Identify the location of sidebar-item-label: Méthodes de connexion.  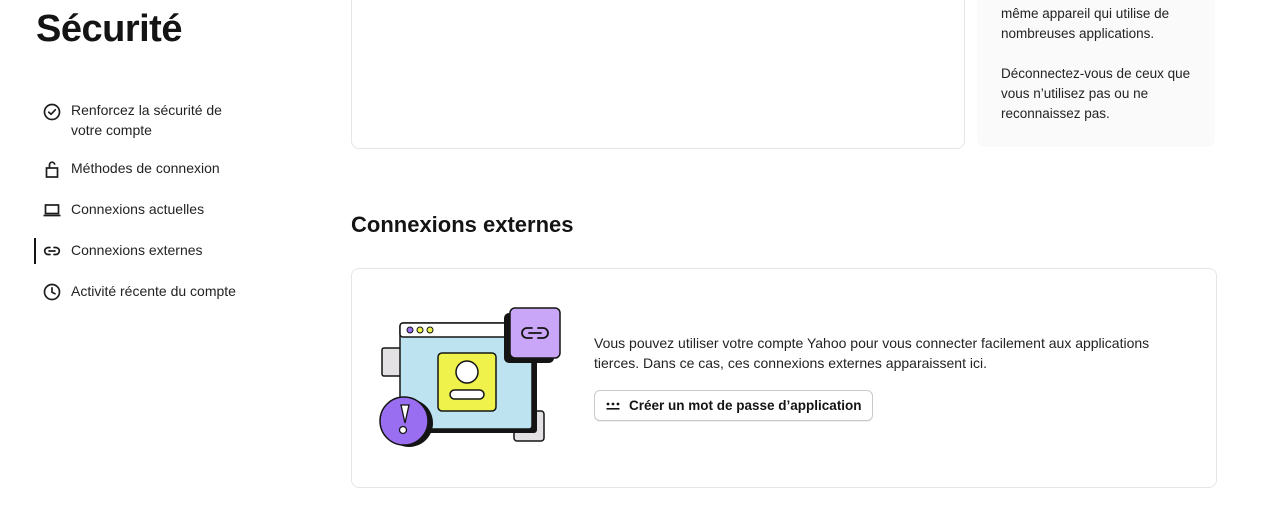
(145, 168).